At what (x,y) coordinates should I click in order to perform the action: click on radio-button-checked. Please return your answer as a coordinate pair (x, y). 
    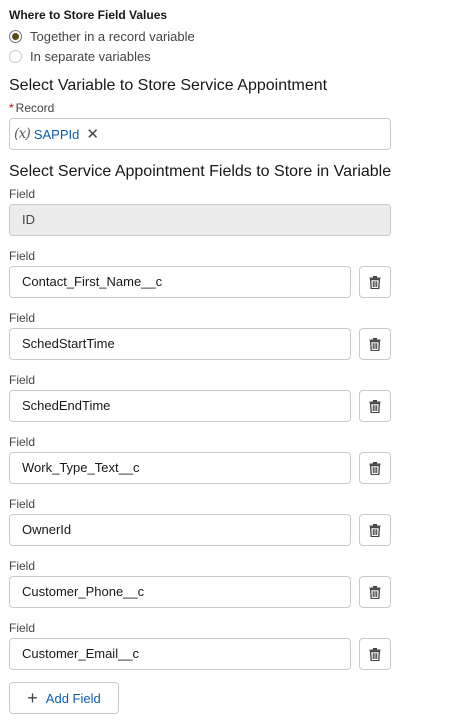
    Looking at the image, I should click on (15, 36).